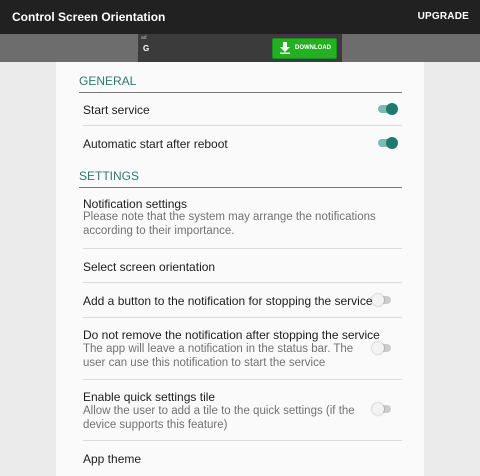 Image resolution: width=480 pixels, height=476 pixels. What do you see at coordinates (149, 397) in the screenshot?
I see `setting-title: Enable quick settings tile` at bounding box center [149, 397].